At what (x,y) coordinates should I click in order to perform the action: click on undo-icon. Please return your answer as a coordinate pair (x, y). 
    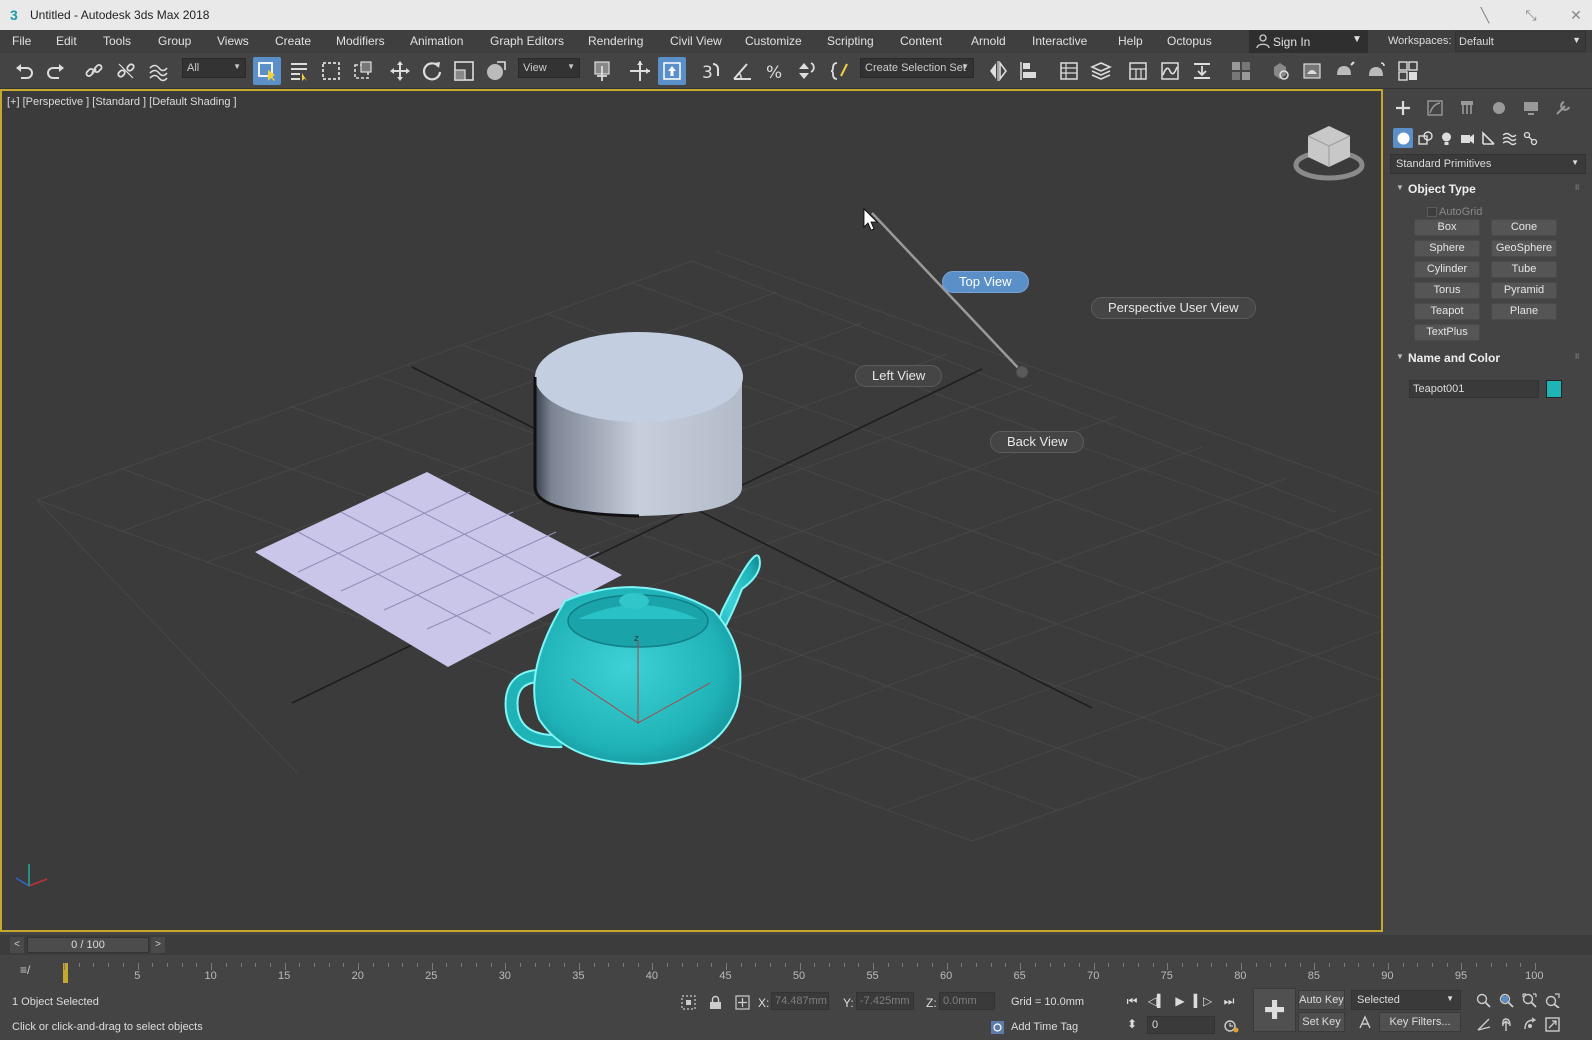
    Looking at the image, I should click on (24, 71).